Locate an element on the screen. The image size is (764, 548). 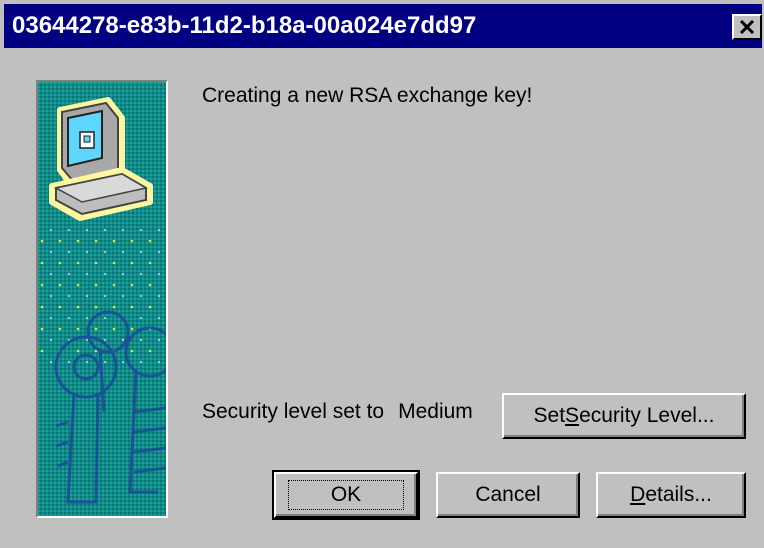
close-icon is located at coordinates (747, 27).